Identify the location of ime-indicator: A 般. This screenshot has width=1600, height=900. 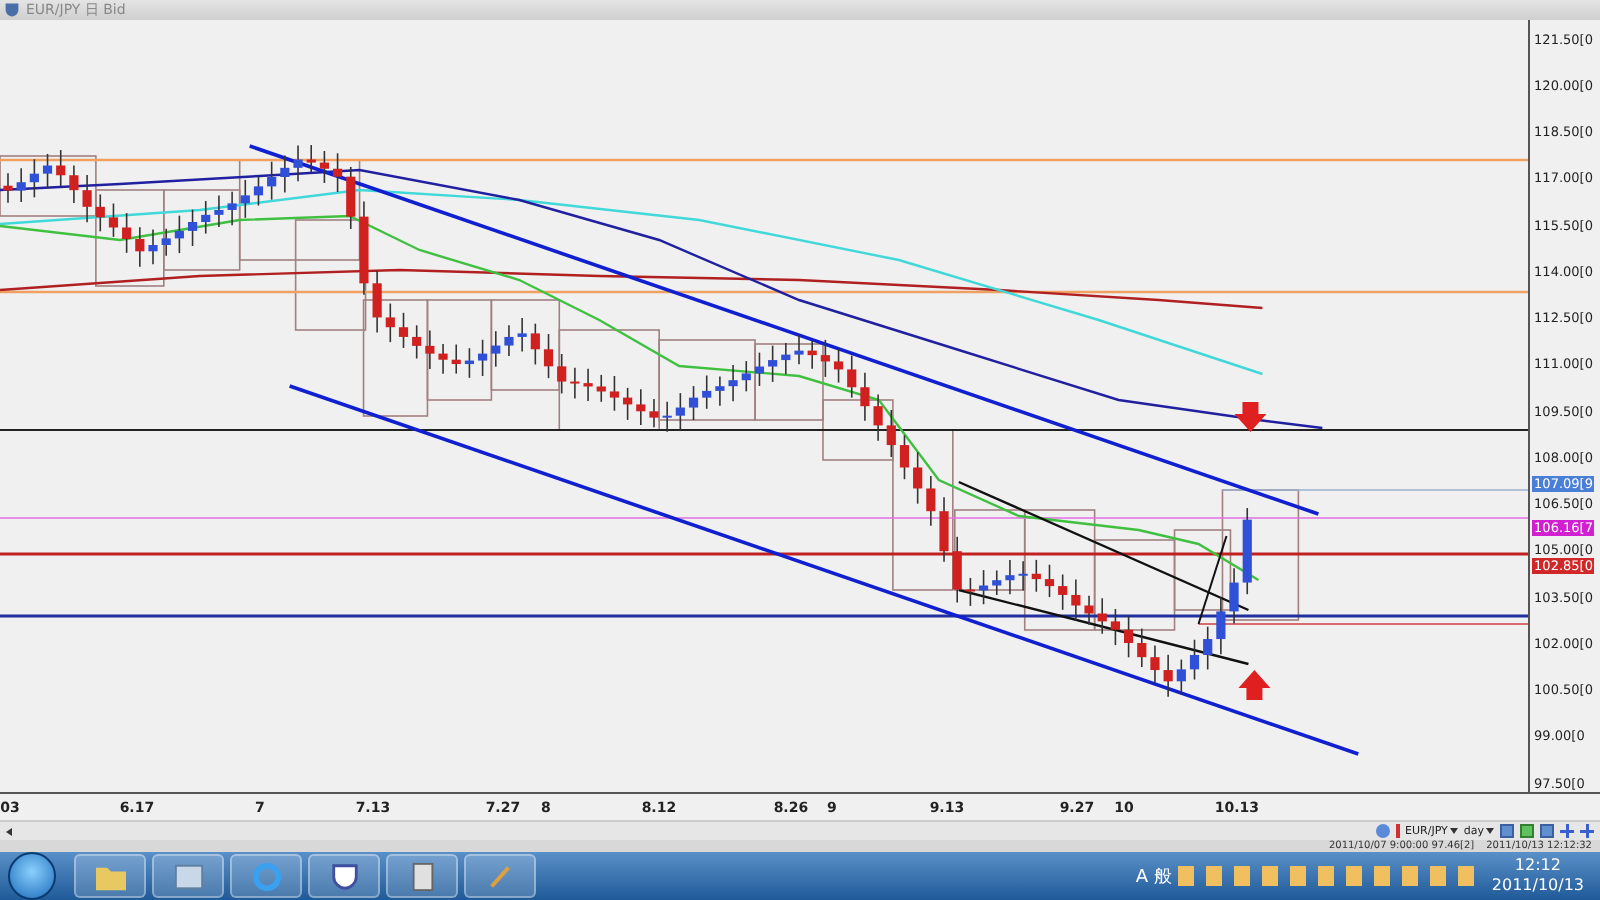
(1153, 876).